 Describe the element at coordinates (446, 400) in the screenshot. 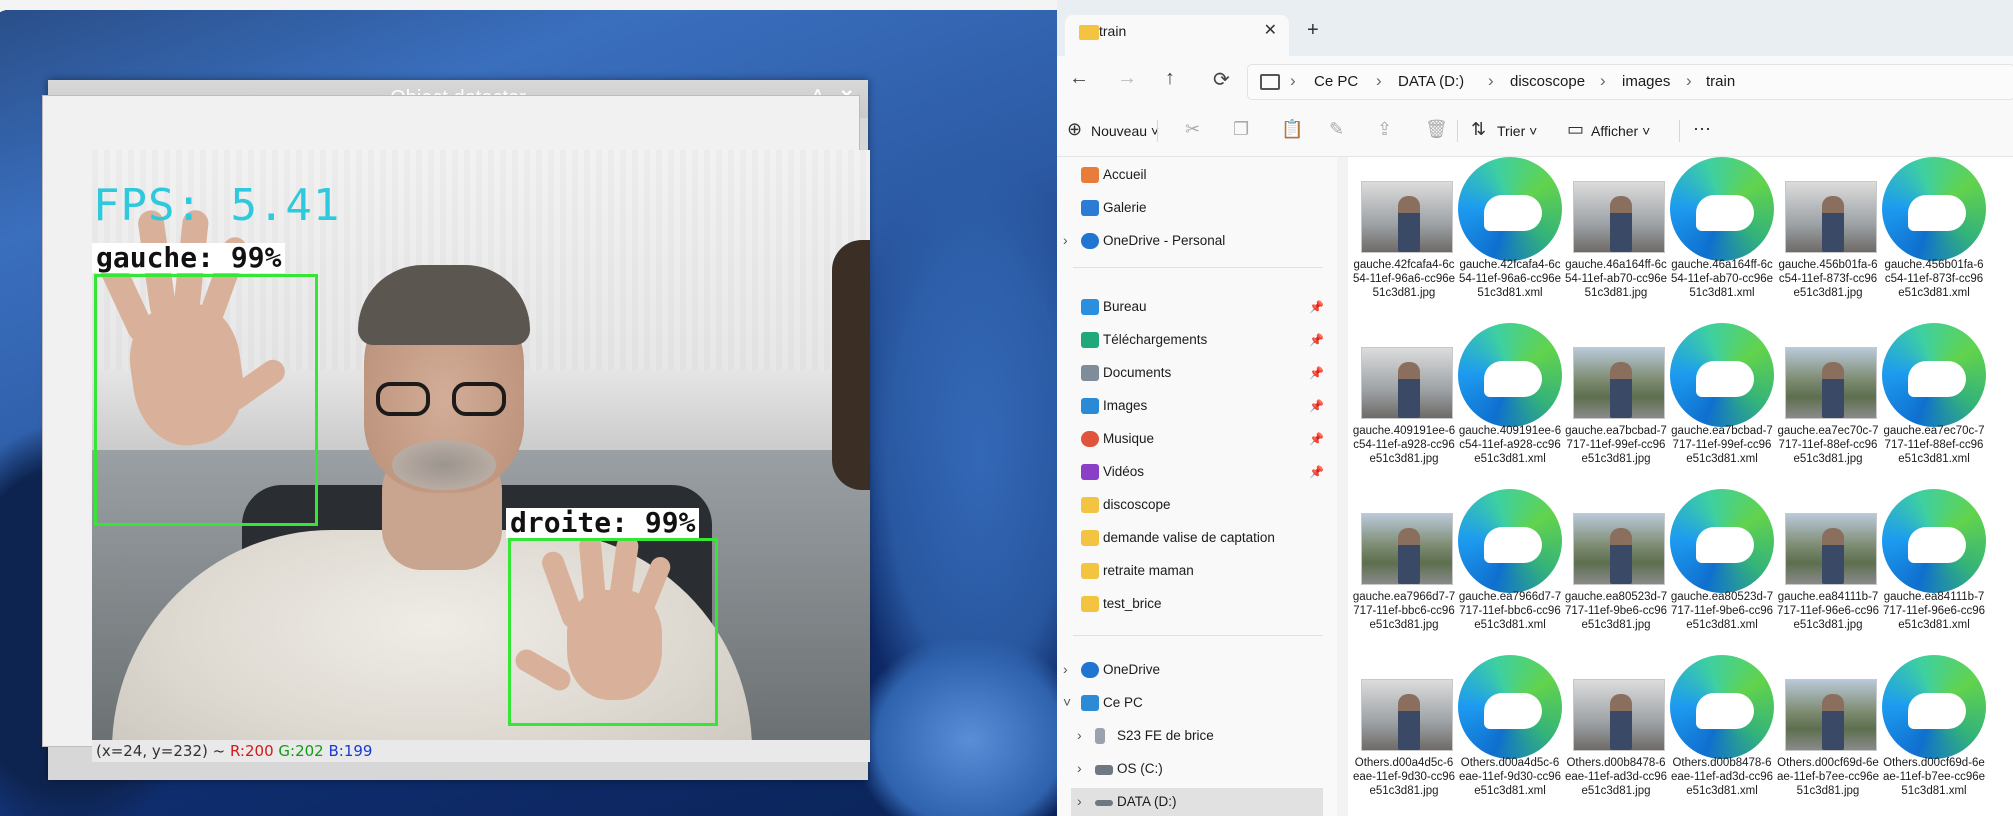

I see `person-glasses` at that location.